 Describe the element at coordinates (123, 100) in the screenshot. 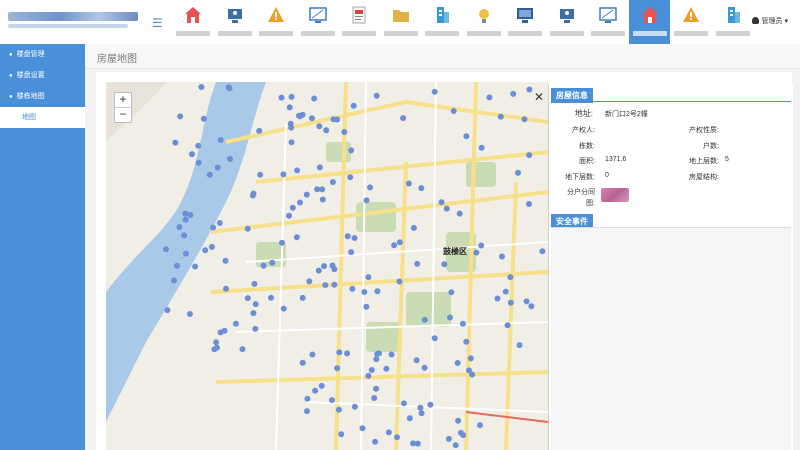

I see `zoom-in-button: +` at that location.